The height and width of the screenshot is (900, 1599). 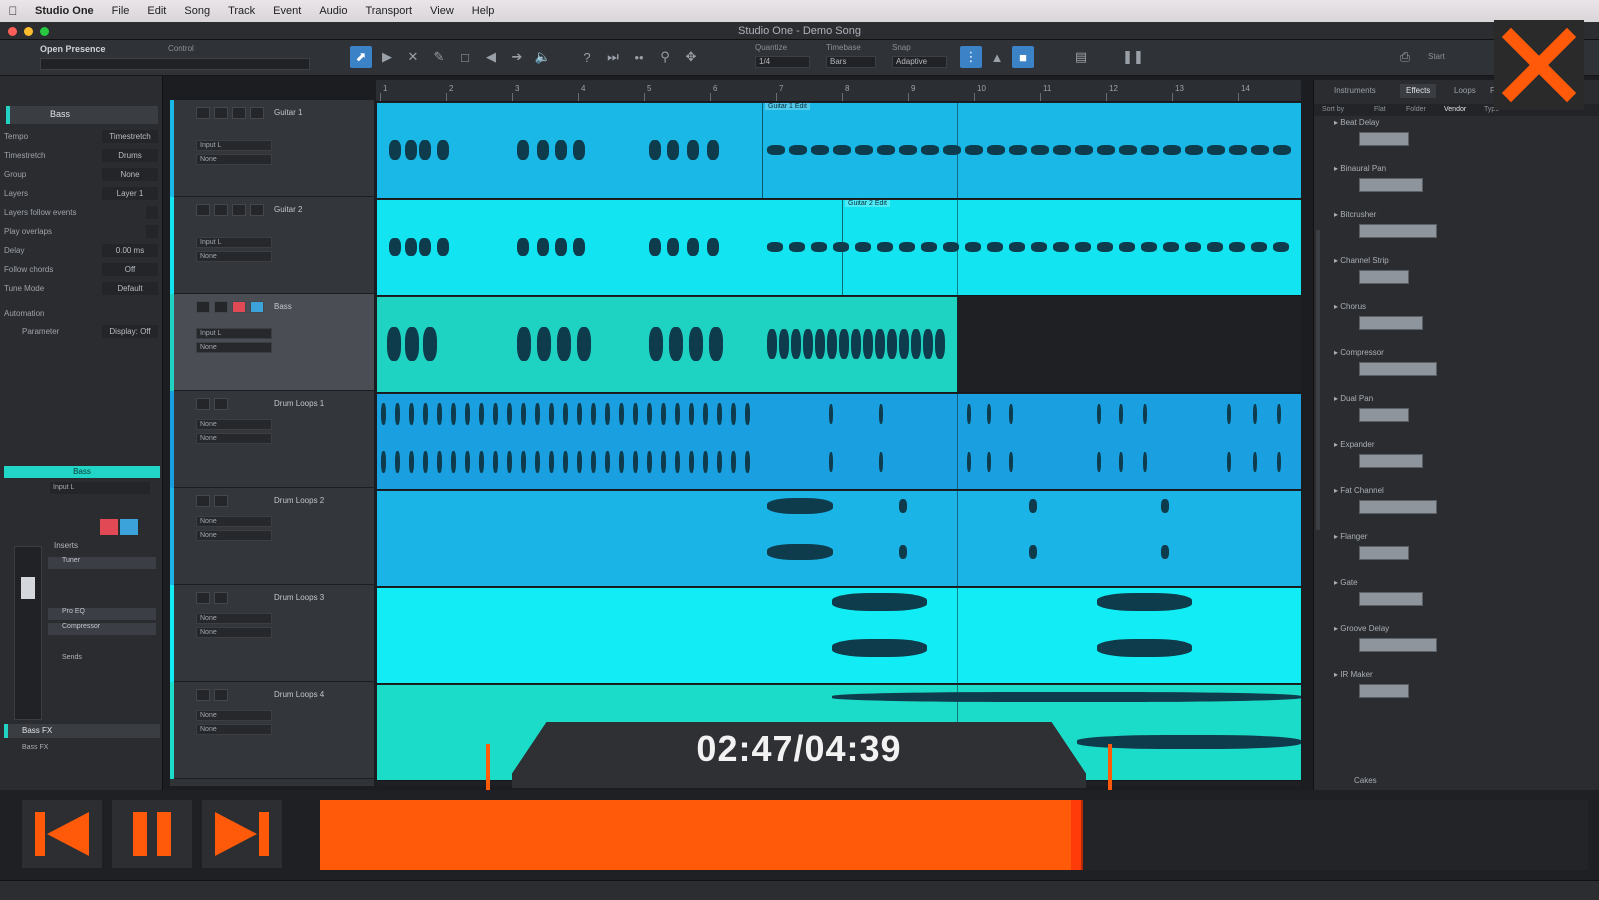 I want to click on snap-toggle-icon: ⋮, so click(x=971, y=57).